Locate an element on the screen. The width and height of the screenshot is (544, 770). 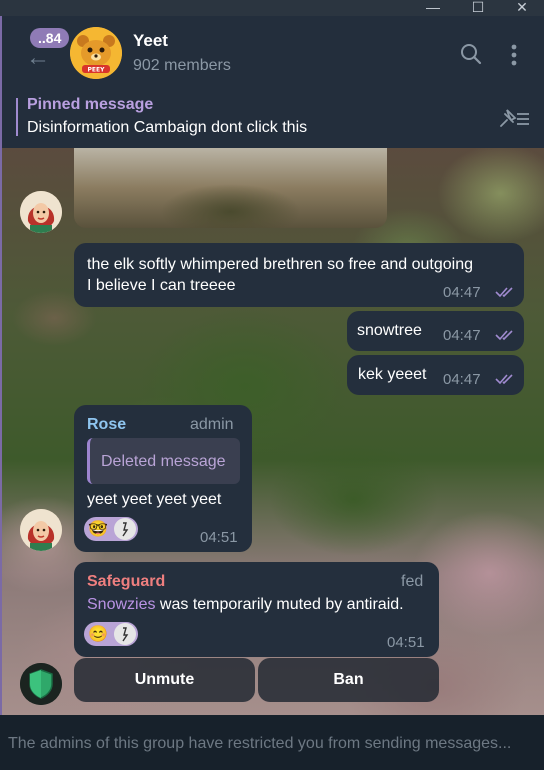
chat-avatar: PEEY is located at coordinates (96, 53).